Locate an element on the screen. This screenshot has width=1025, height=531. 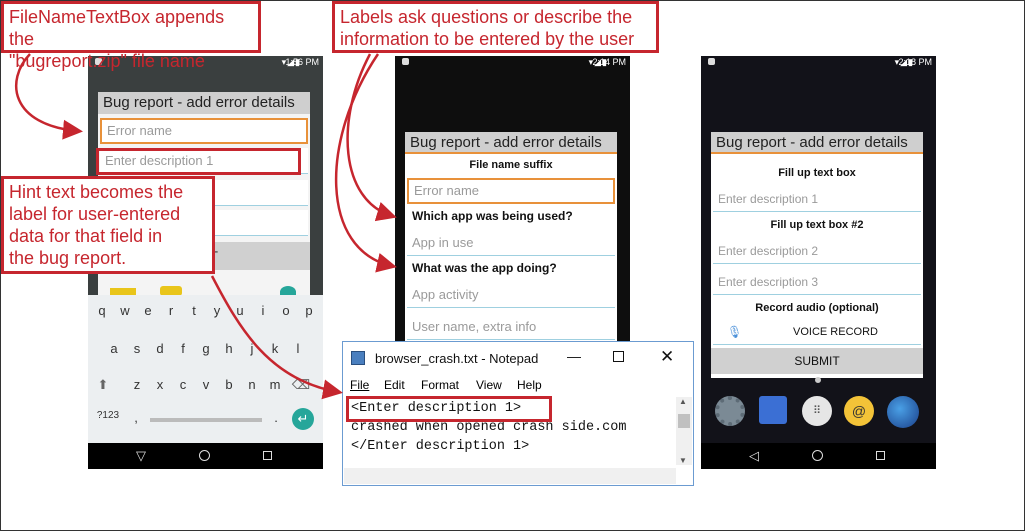
arrow-filename-to-field is located at coordinates (49, 96).